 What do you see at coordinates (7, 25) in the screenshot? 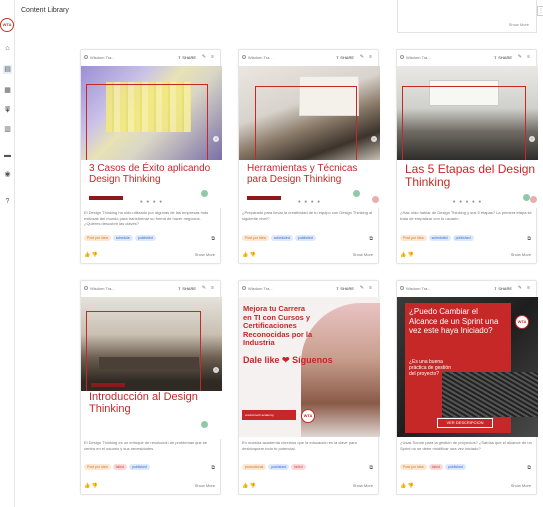
I see `brand-logo: WTA` at bounding box center [7, 25].